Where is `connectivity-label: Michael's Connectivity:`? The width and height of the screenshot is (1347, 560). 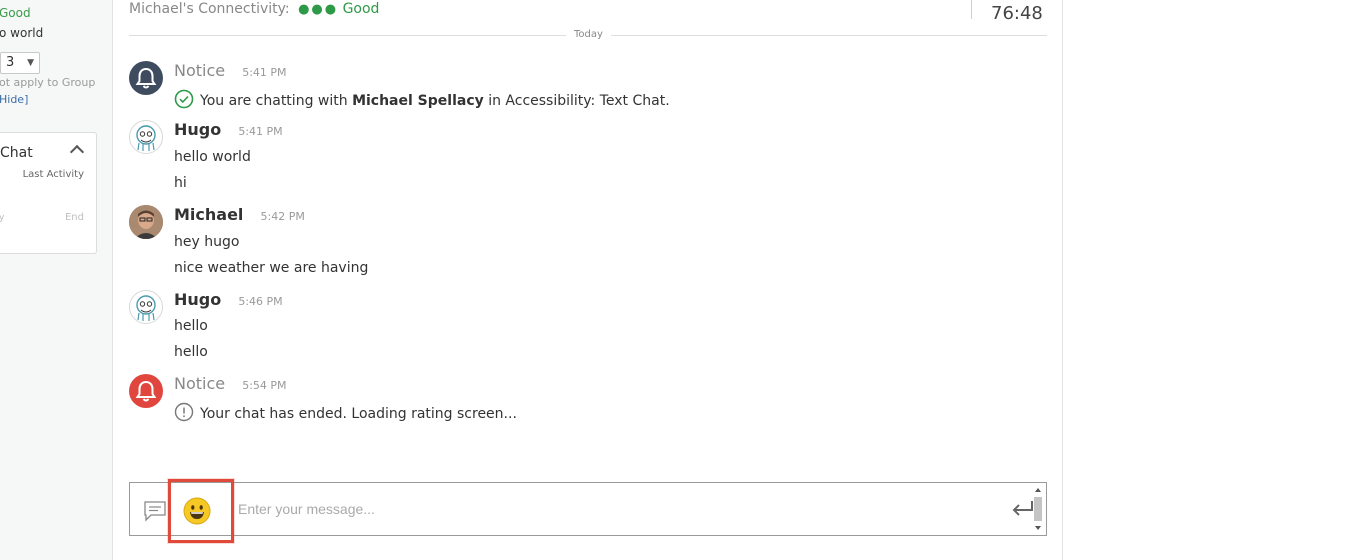
connectivity-label: Michael's Connectivity: is located at coordinates (209, 9).